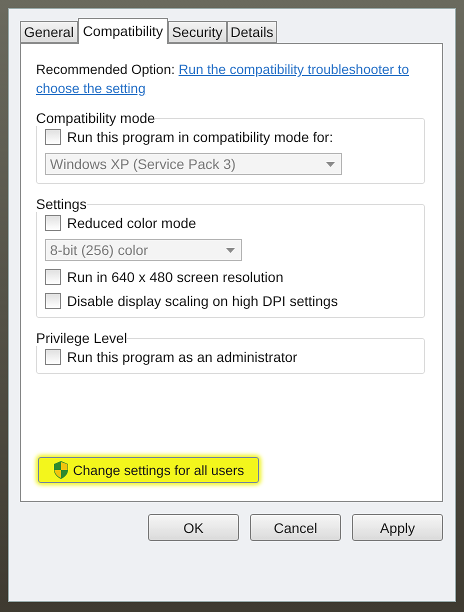  Describe the element at coordinates (293, 69) in the screenshot. I see `troubleshooter-link: Run the compatibility troubleshooter to` at that location.